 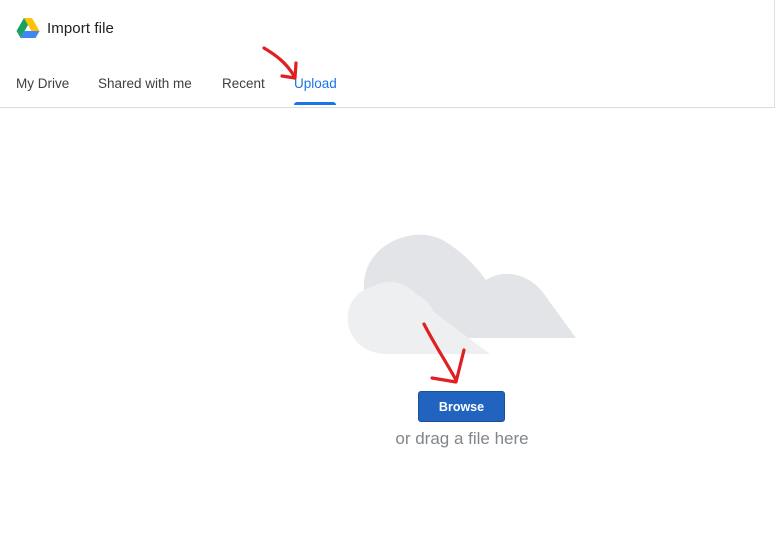 What do you see at coordinates (462, 438) in the screenshot?
I see `drag-drop-hint: or drag a file here` at bounding box center [462, 438].